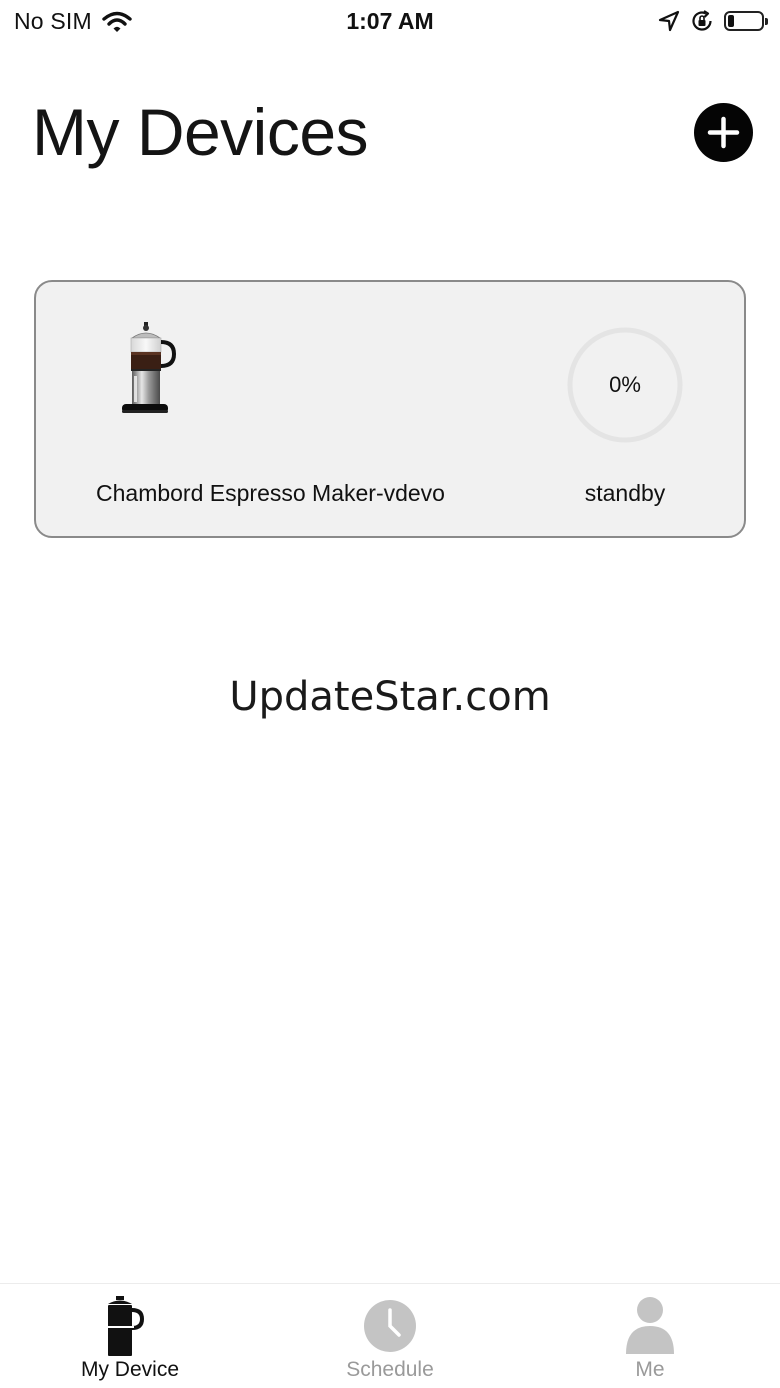  I want to click on tab-bar: My Device Schedule Me, so click(390, 1335).